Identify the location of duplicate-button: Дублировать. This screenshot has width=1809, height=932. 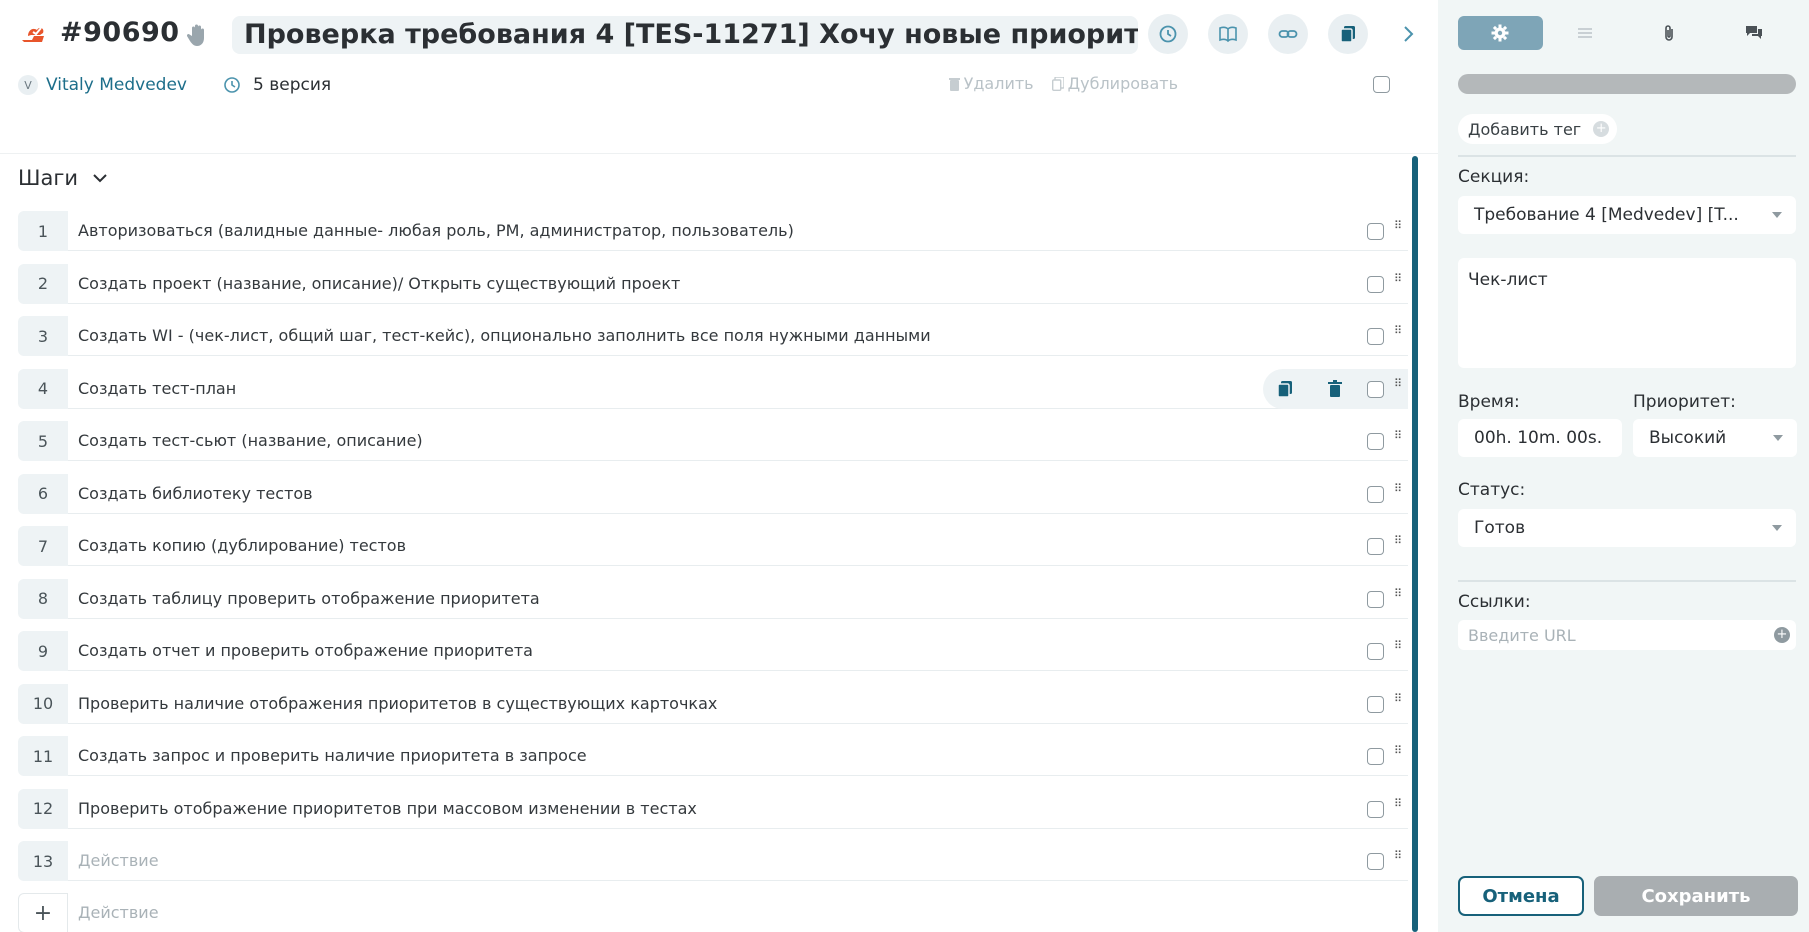
(1114, 83).